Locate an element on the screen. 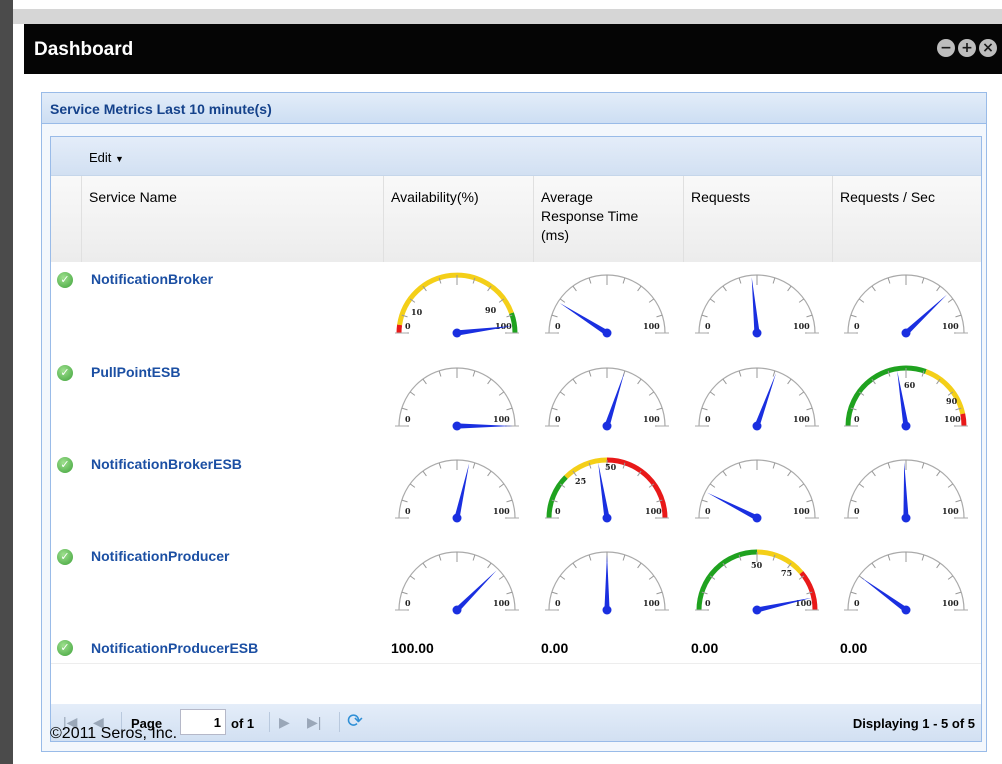 Image resolution: width=1002 pixels, height=764 pixels. header-service-name: Service Name is located at coordinates (232, 219).